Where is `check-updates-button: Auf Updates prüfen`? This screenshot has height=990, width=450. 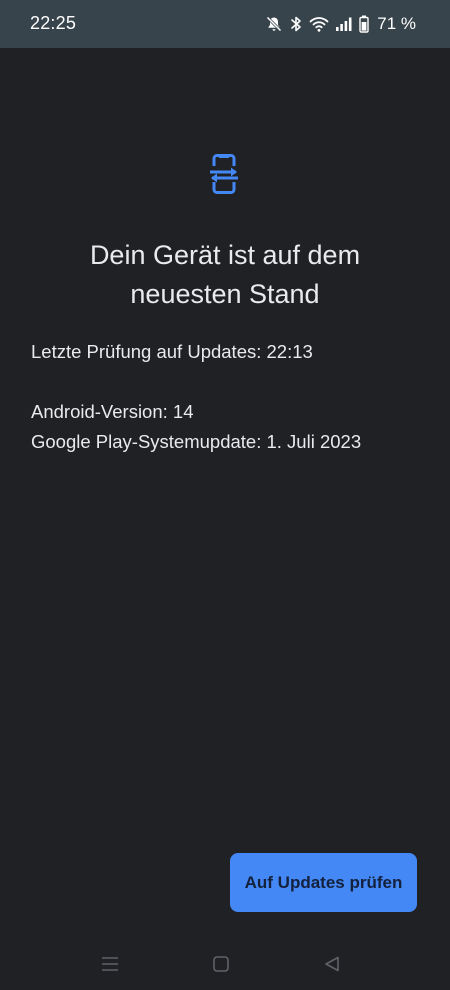 check-updates-button: Auf Updates prüfen is located at coordinates (323, 882).